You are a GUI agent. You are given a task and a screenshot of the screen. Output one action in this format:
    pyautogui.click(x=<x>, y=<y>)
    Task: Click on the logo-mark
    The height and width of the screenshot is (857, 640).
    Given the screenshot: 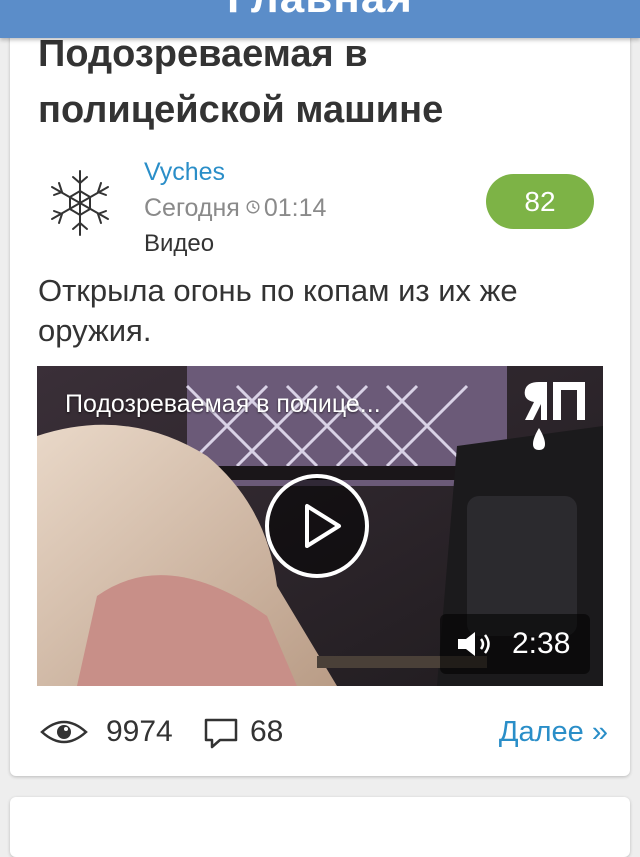 What is the action you would take?
    pyautogui.click(x=554, y=416)
    